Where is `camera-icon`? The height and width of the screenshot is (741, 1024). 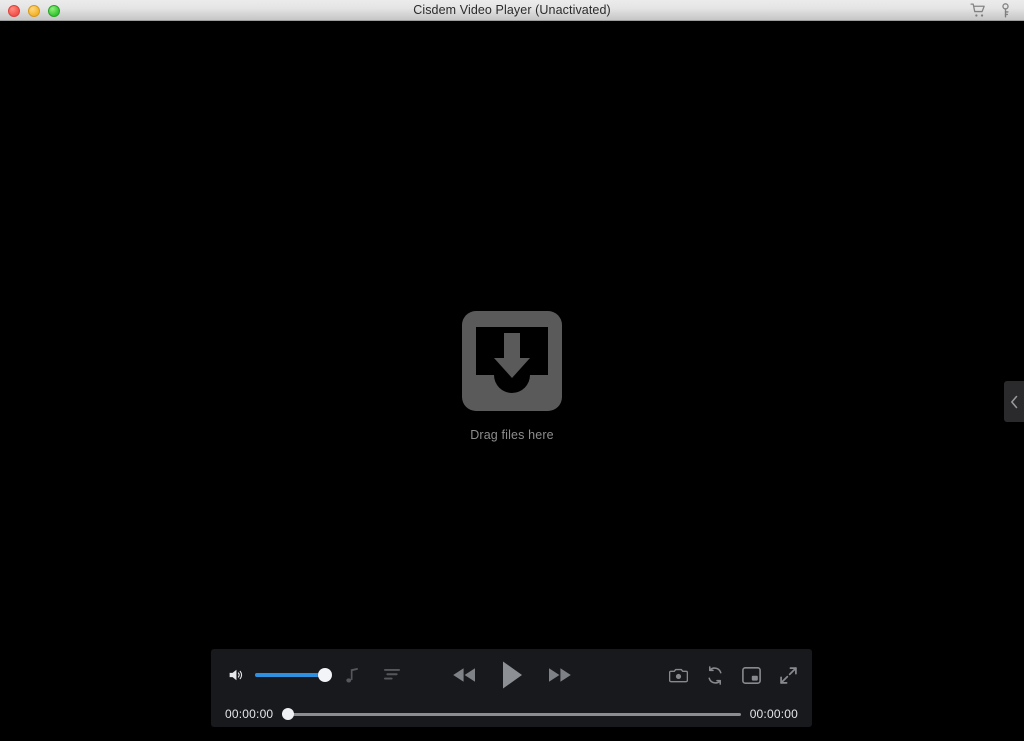
camera-icon is located at coordinates (678, 675).